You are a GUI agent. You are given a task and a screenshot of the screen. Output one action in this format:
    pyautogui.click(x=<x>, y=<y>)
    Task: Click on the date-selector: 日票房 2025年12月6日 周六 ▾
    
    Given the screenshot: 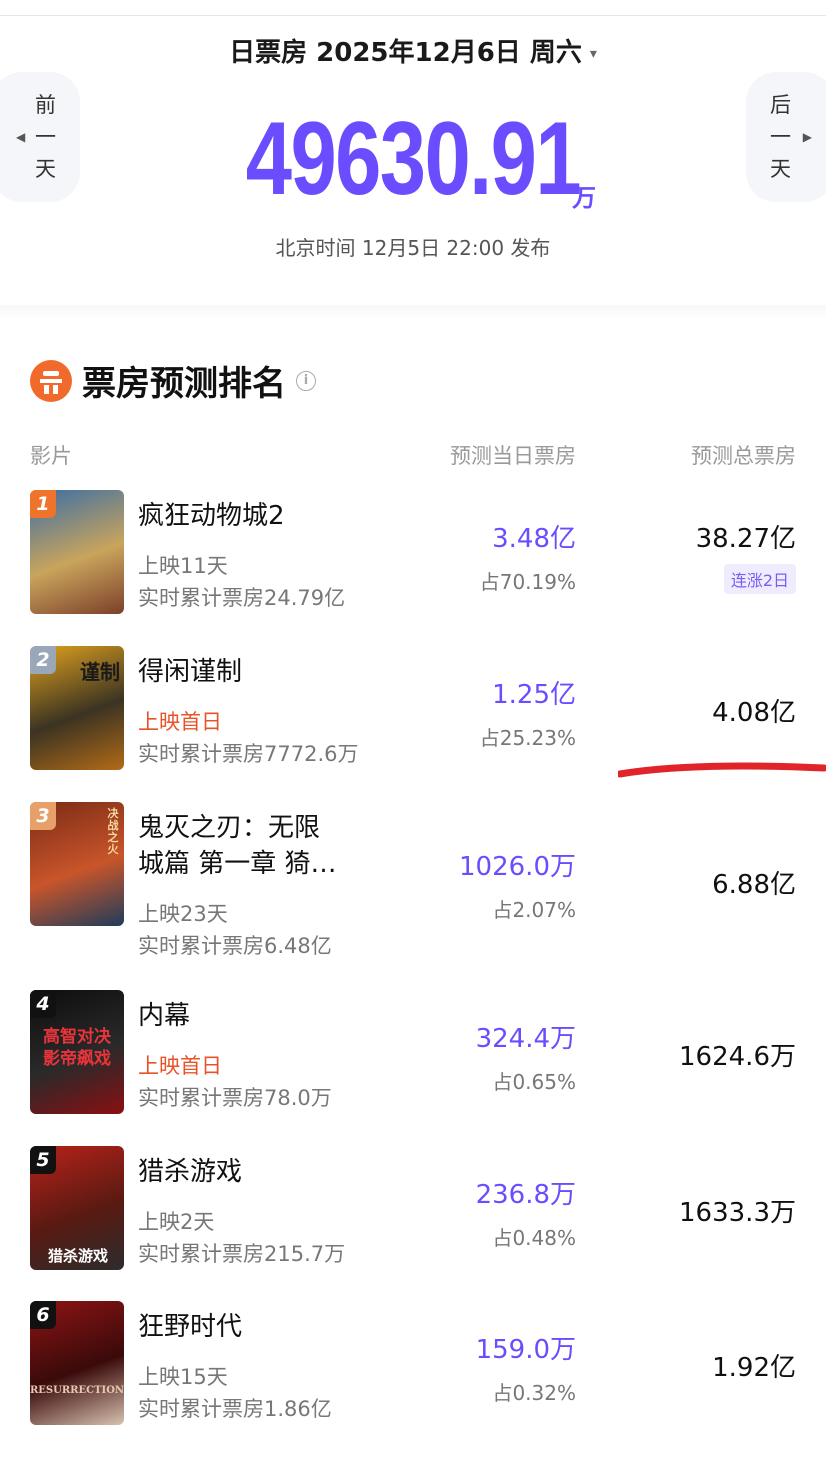 What is the action you would take?
    pyautogui.click(x=413, y=50)
    